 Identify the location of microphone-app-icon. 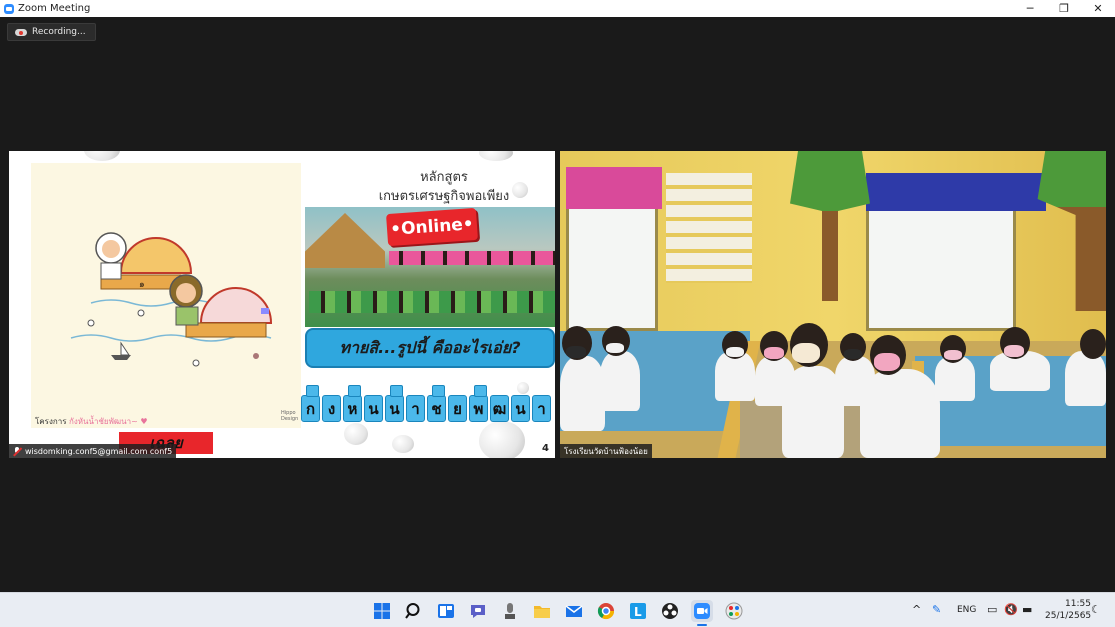
(510, 611).